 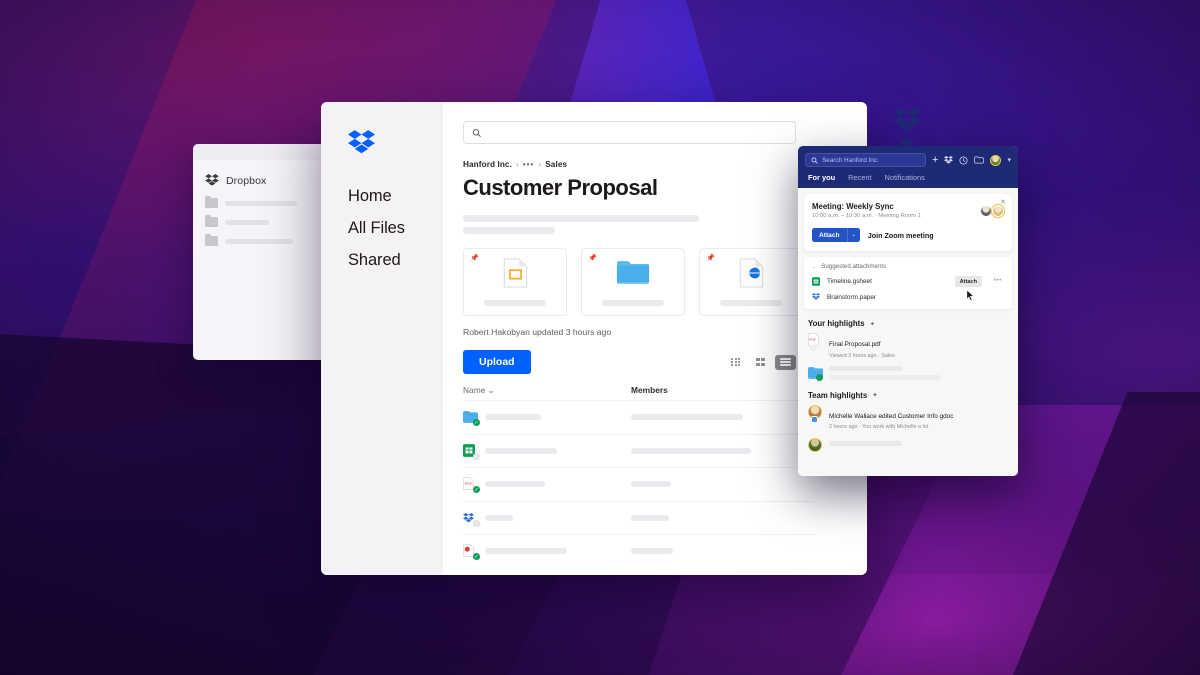 I want to click on suggested-attachment-row: Brainstorm.paper, so click(x=908, y=297).